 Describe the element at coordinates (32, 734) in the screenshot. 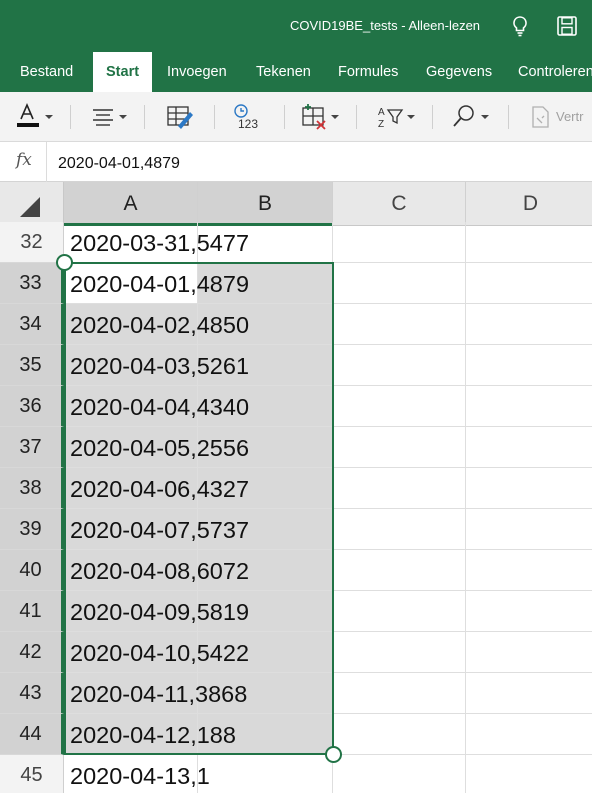

I see `row-header: 44` at that location.